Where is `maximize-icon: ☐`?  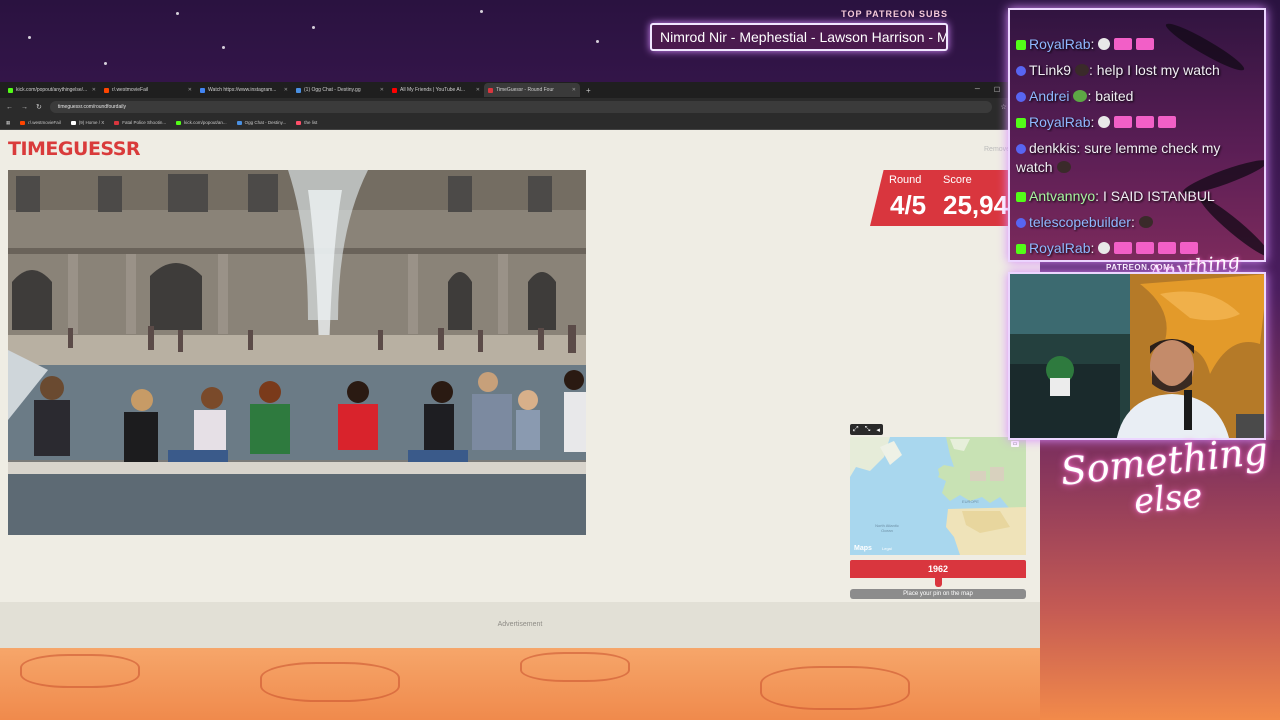
maximize-icon: ☐ is located at coordinates (997, 90).